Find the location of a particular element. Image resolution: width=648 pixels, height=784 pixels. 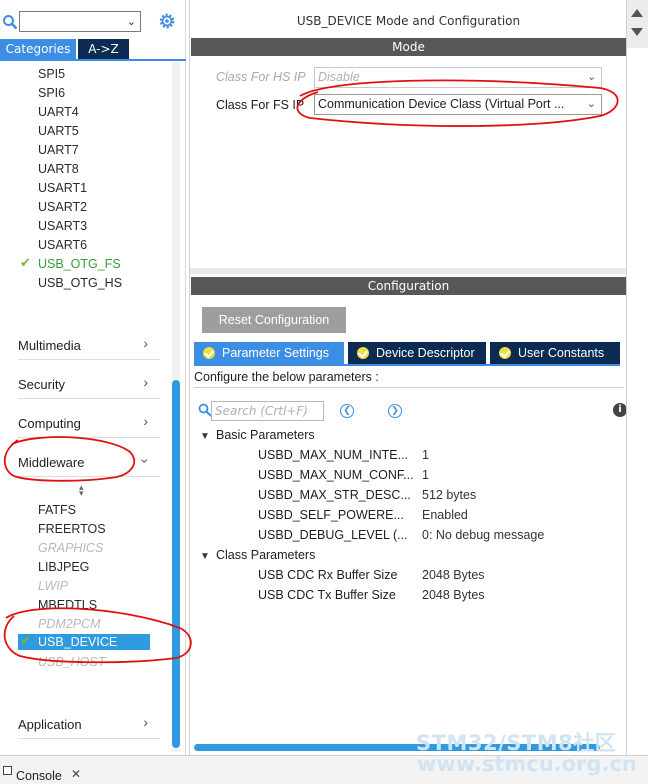

tab-a-to-z: A->Z is located at coordinates (103, 49).